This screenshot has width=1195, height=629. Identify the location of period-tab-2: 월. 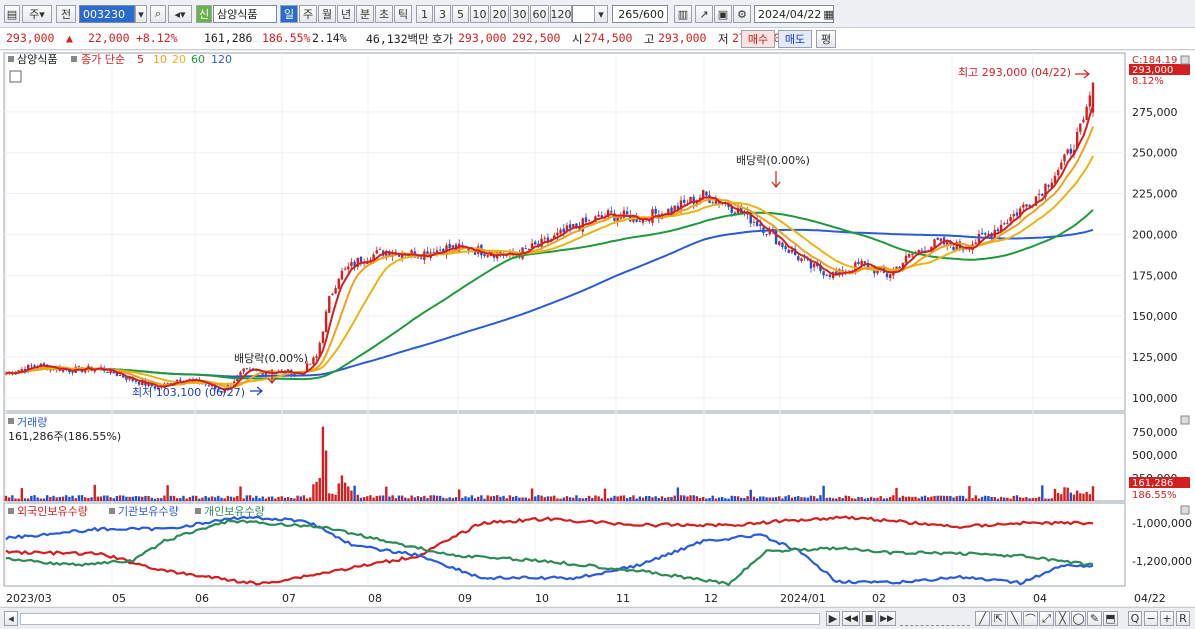
(327, 14).